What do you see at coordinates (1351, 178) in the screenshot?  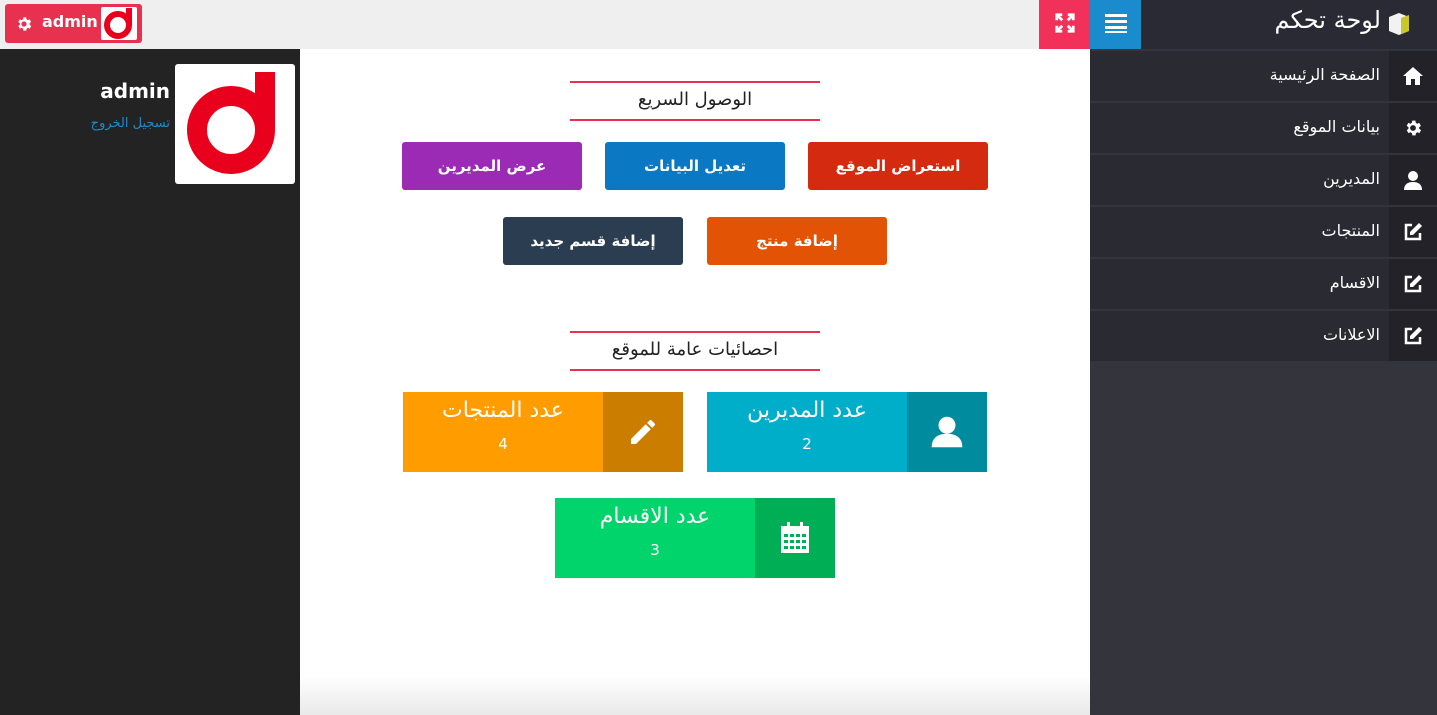 I see `sidebar-item-label: المديرين` at bounding box center [1351, 178].